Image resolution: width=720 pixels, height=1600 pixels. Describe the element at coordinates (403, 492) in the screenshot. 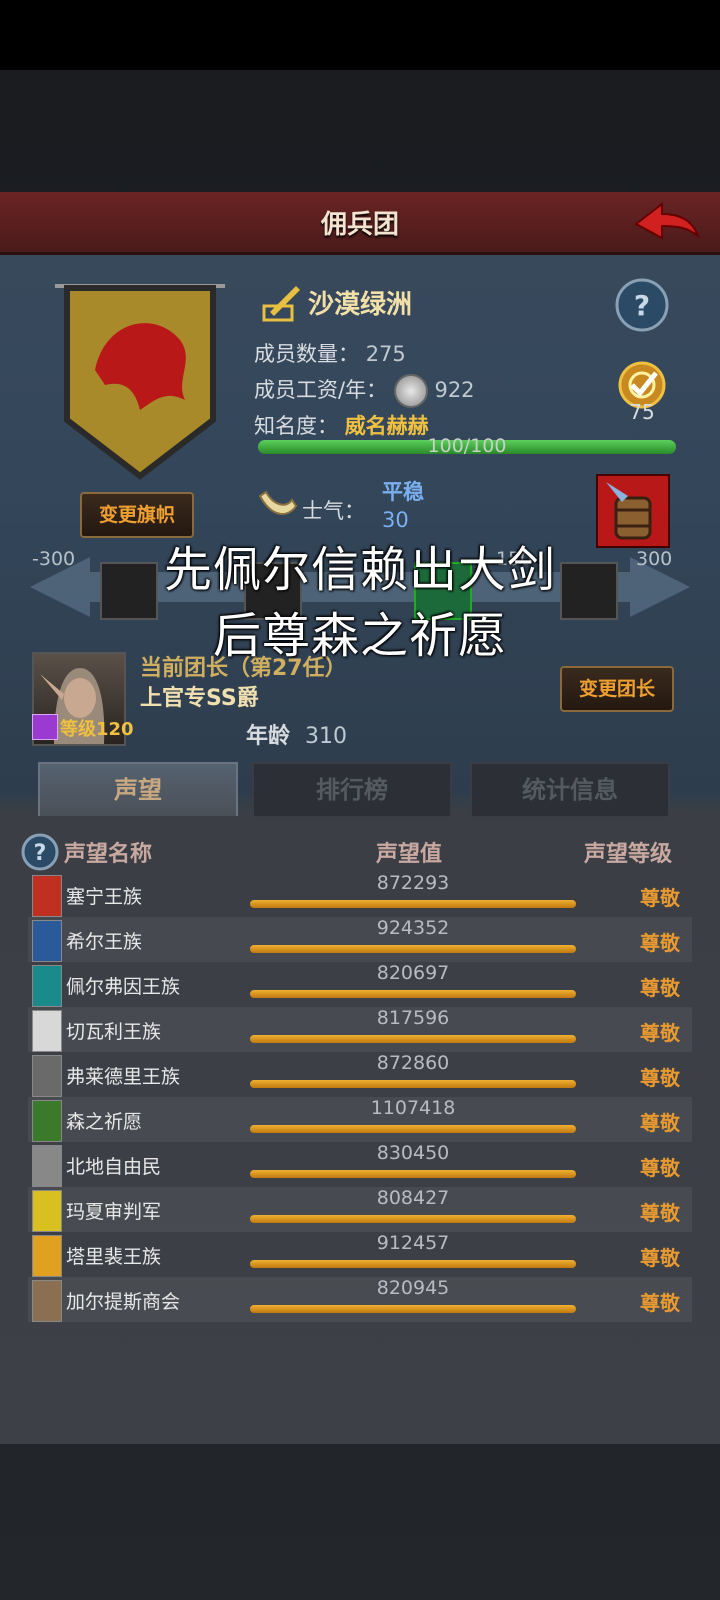

I see `morale-state: 平稳` at that location.